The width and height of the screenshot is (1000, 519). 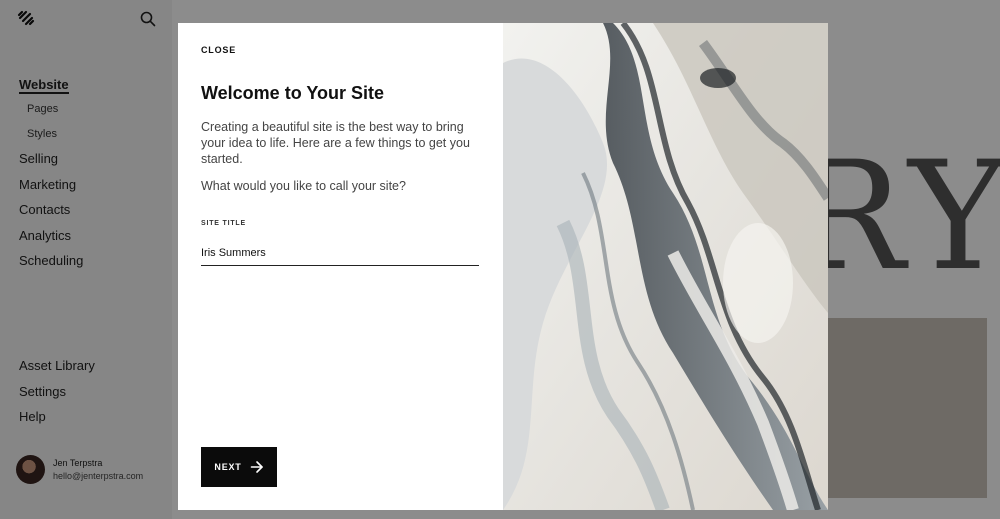 I want to click on dialog-title: Welcome to Your Site, so click(x=293, y=93).